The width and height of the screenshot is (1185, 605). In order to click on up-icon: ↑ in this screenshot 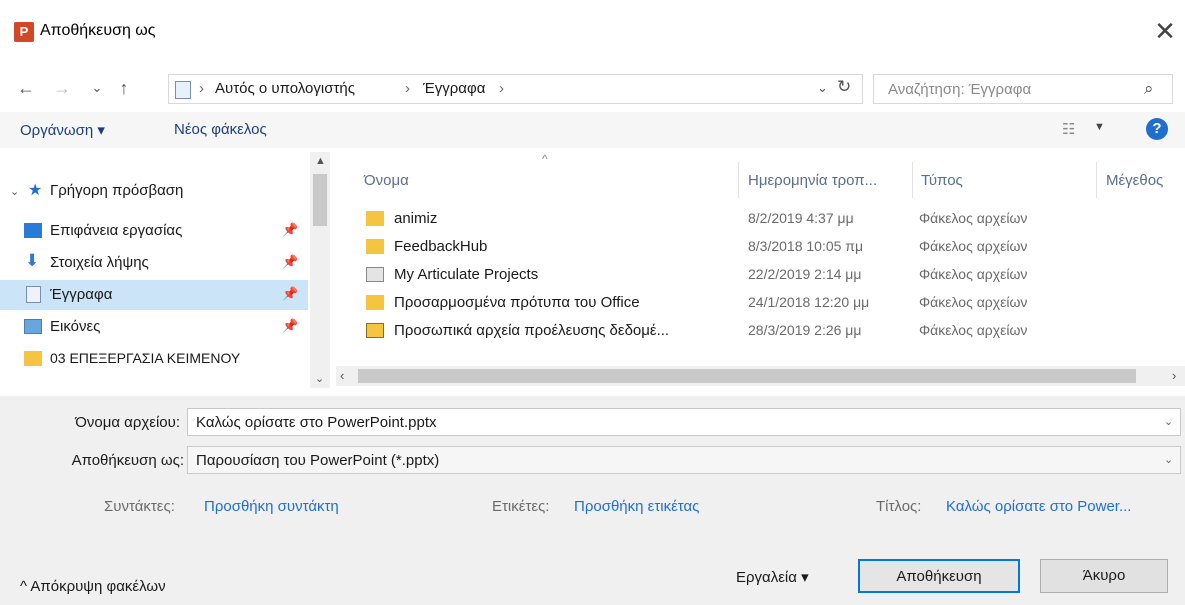, I will do `click(124, 88)`.